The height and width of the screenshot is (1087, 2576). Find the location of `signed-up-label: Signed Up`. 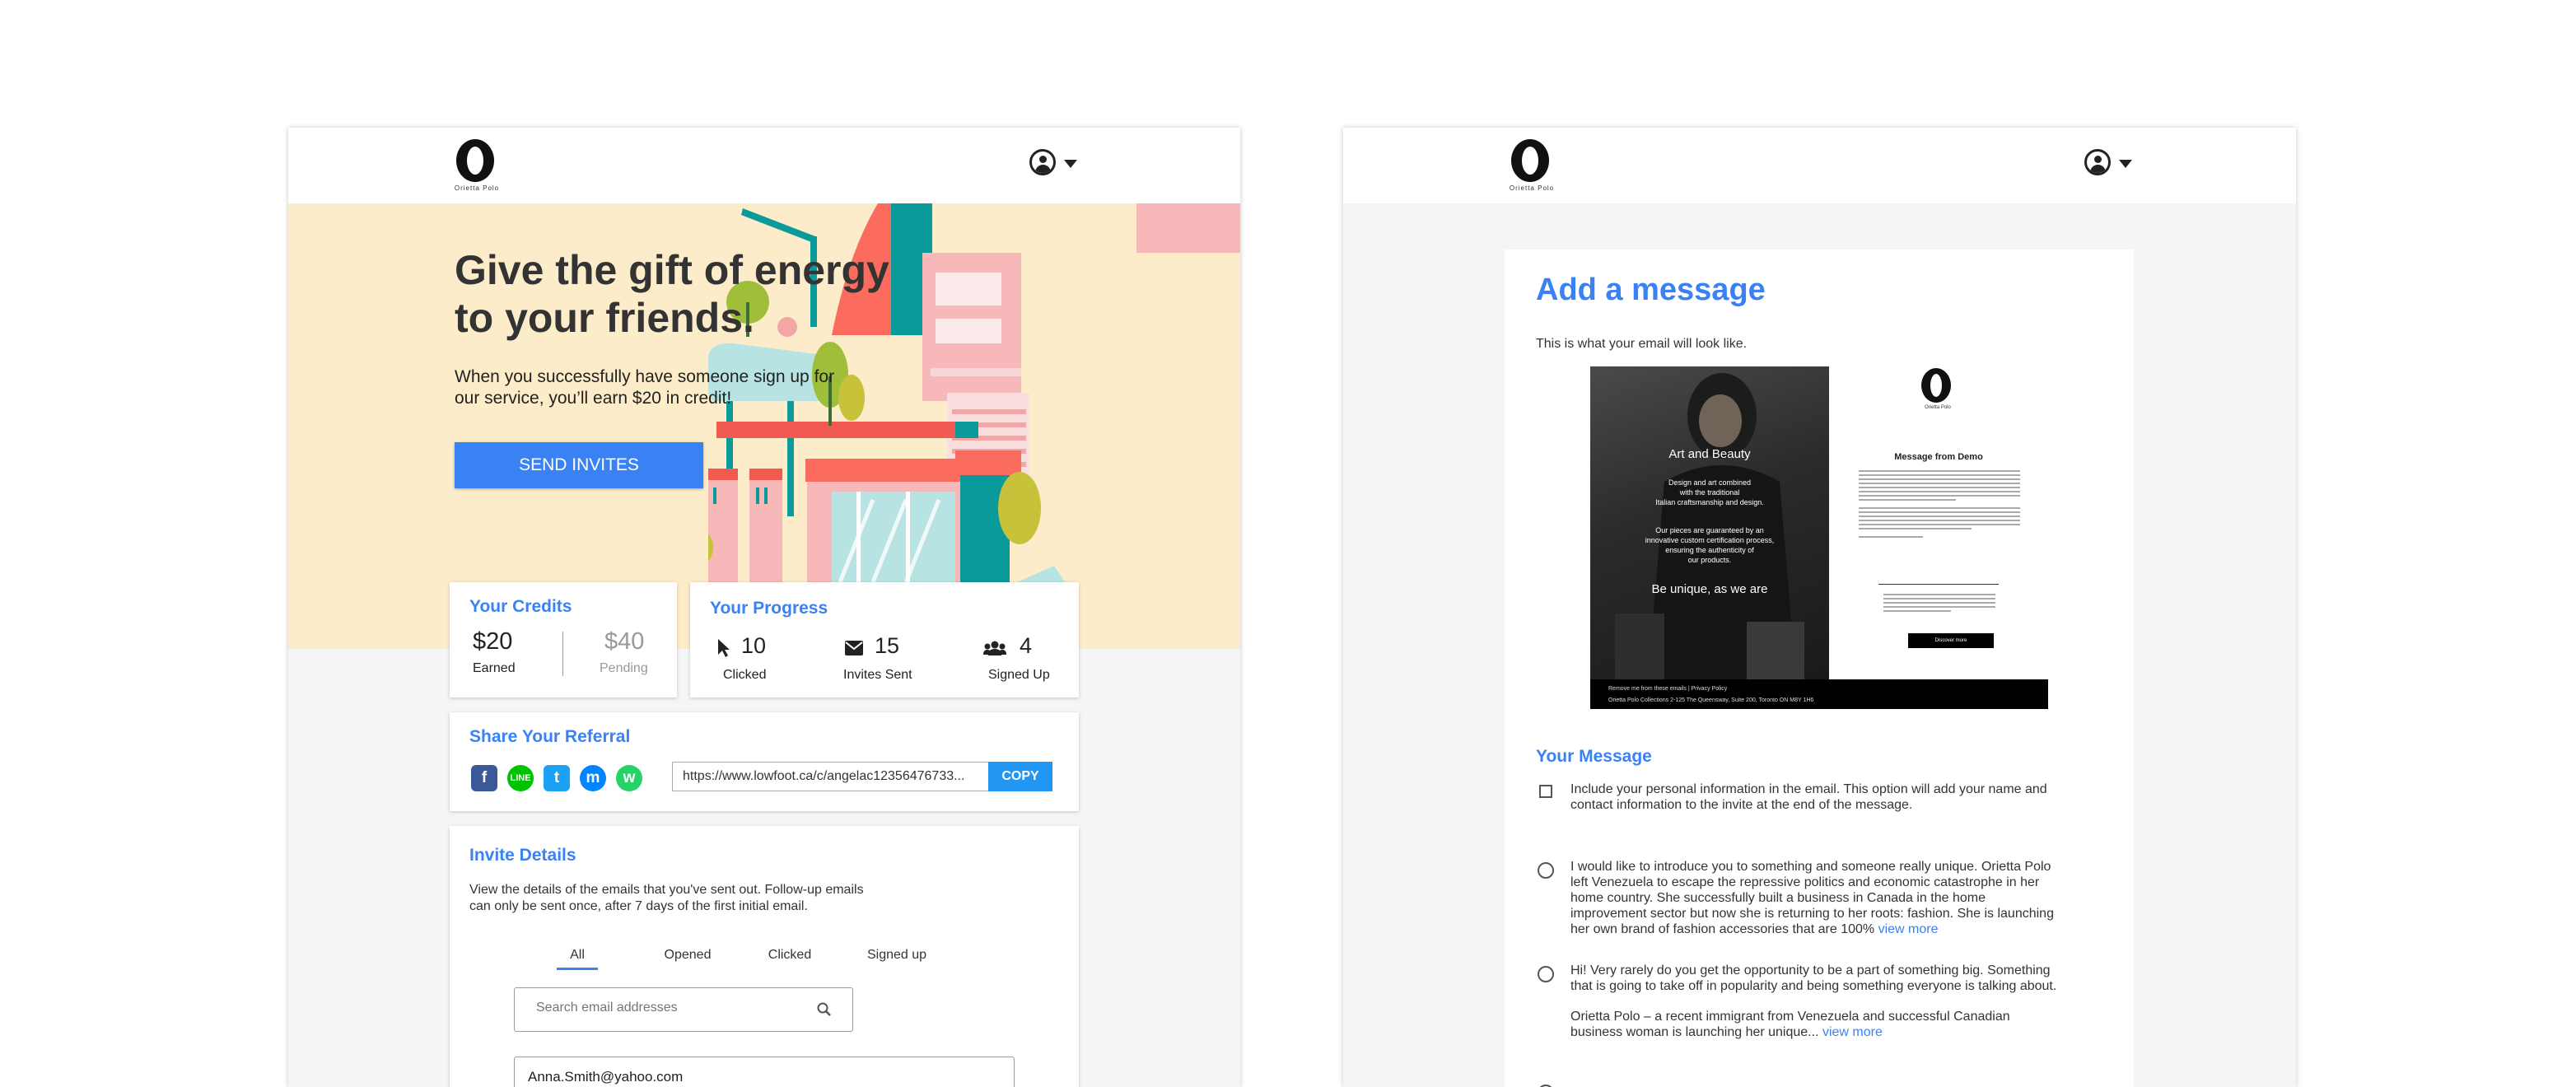

signed-up-label: Signed Up is located at coordinates (1019, 675).